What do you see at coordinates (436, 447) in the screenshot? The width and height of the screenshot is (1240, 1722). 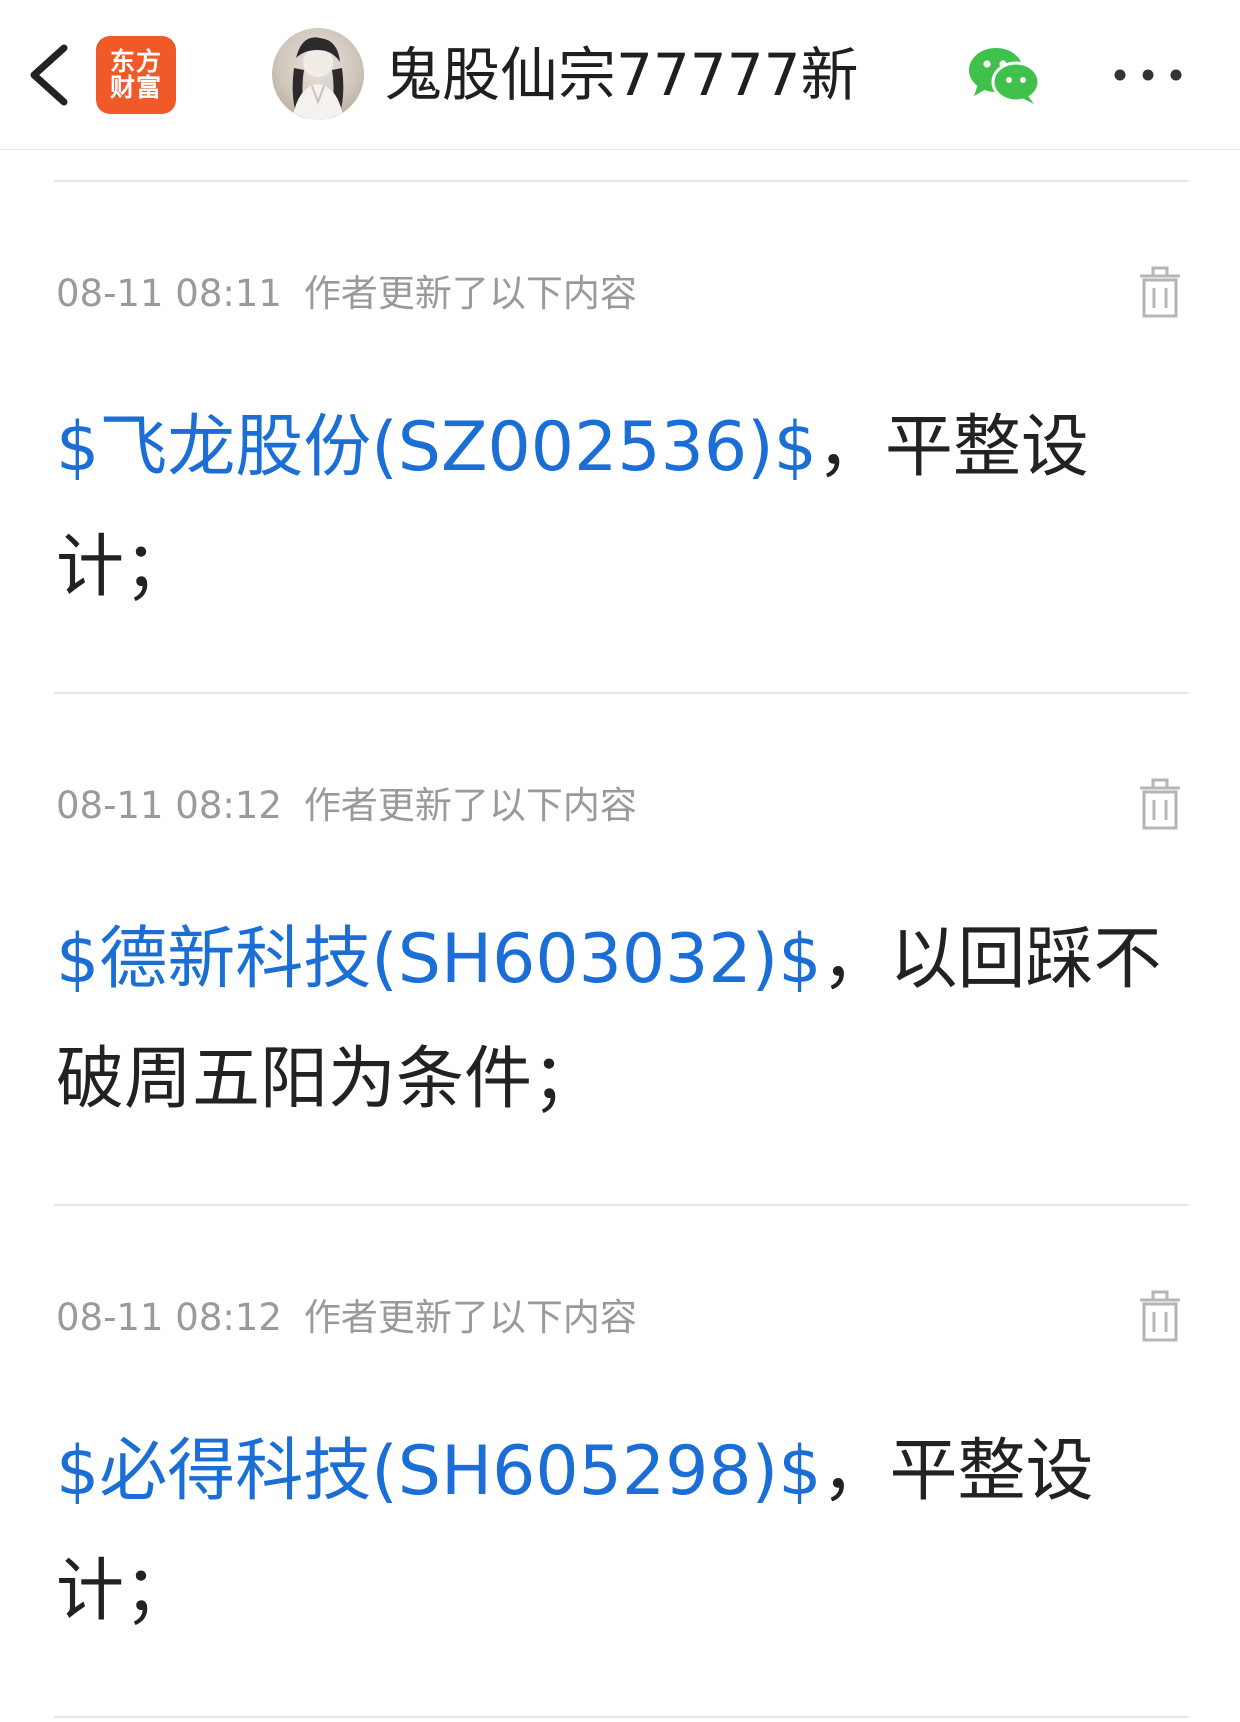 I see `stock-link: $飞龙股份(SZ002536)$` at bounding box center [436, 447].